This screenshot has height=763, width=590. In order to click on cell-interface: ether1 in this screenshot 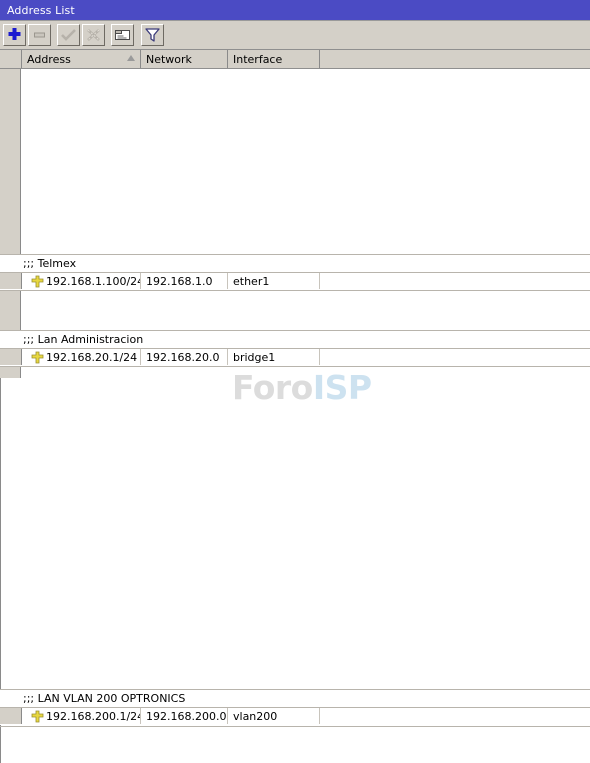, I will do `click(274, 281)`.